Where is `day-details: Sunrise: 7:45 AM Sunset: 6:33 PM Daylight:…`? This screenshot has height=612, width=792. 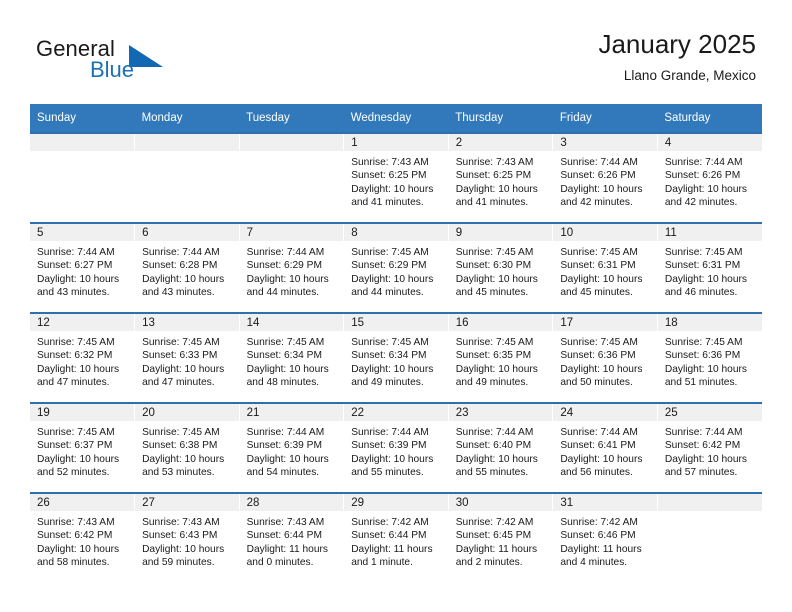 day-details: Sunrise: 7:45 AM Sunset: 6:33 PM Daylight:… is located at coordinates (187, 360).